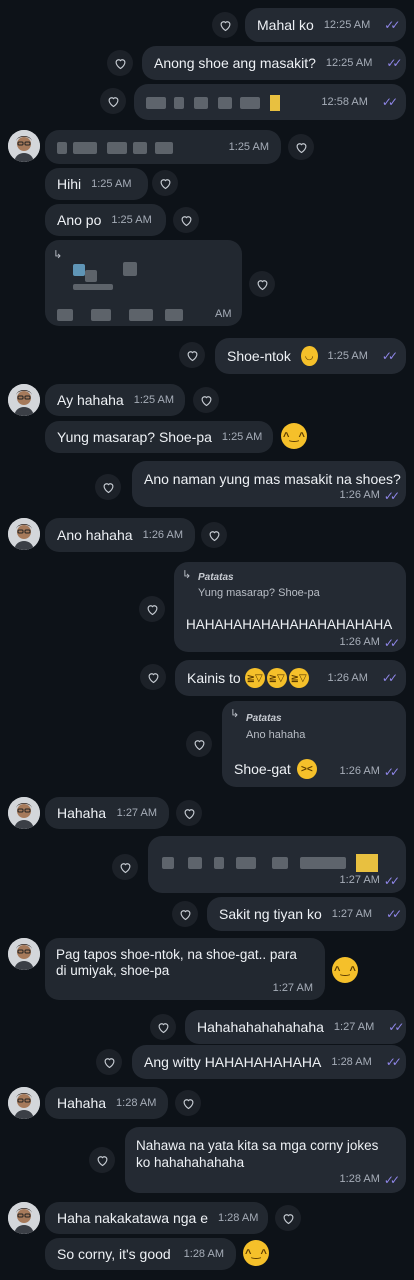 The width and height of the screenshot is (414, 1280). I want to click on message-incoming-reply-redacted: ↳ AM, so click(143, 283).